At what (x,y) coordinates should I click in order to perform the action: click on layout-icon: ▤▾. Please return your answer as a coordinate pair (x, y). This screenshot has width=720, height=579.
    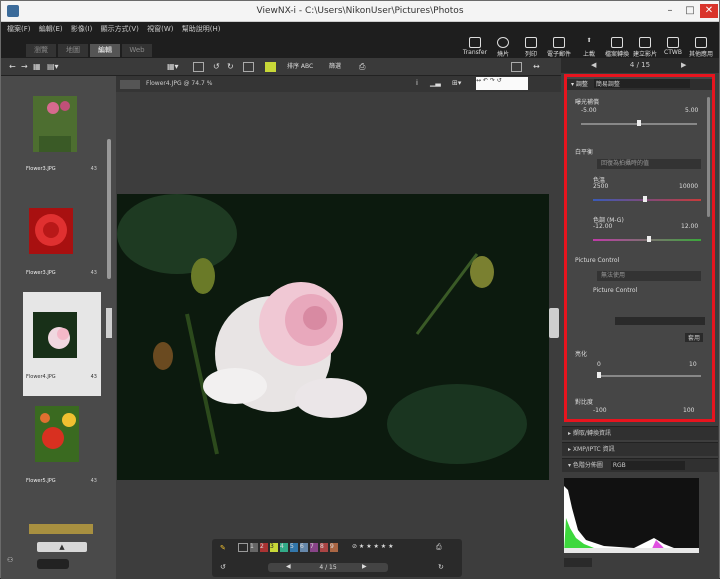
    Looking at the image, I should click on (53, 67).